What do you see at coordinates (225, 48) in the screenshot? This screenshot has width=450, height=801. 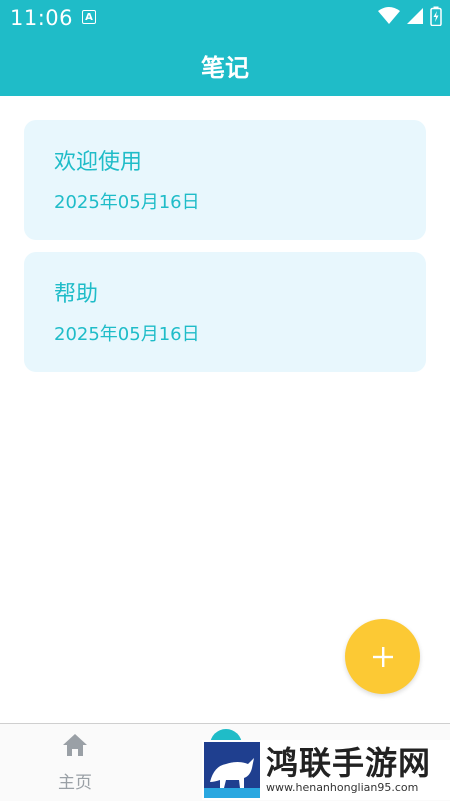 I see `app-header: 11:06 A 笔记` at bounding box center [225, 48].